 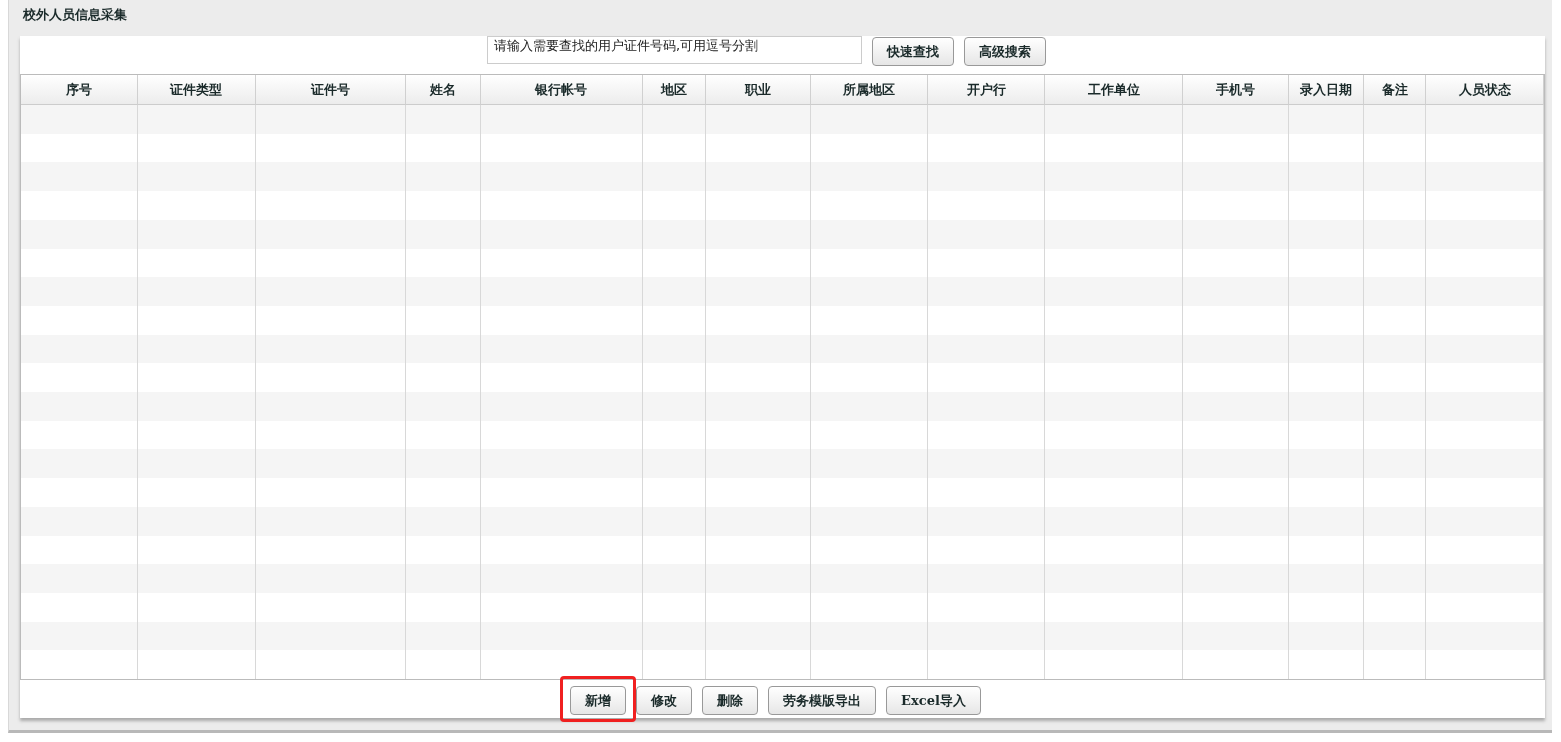 I want to click on action-button: 修改, so click(x=664, y=700).